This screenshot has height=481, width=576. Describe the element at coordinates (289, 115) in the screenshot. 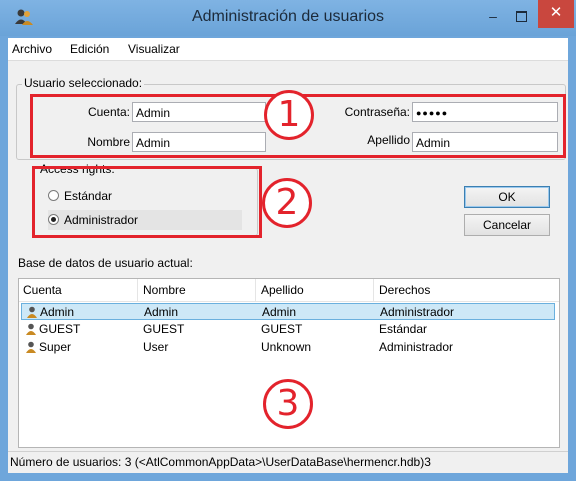

I see `annotation-marker-1: 1` at that location.